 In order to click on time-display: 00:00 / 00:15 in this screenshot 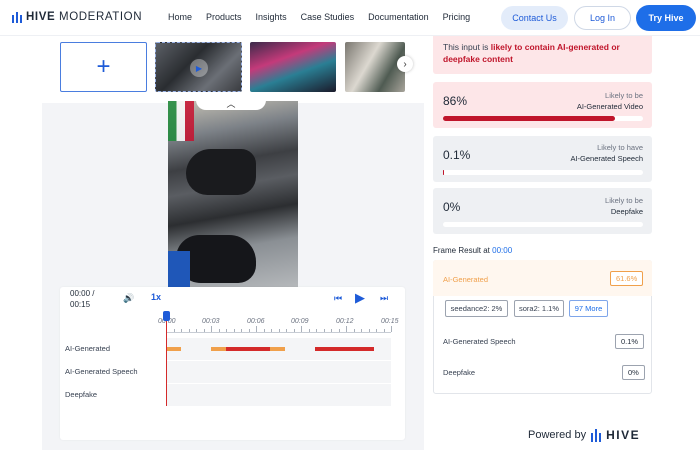, I will do `click(90, 299)`.